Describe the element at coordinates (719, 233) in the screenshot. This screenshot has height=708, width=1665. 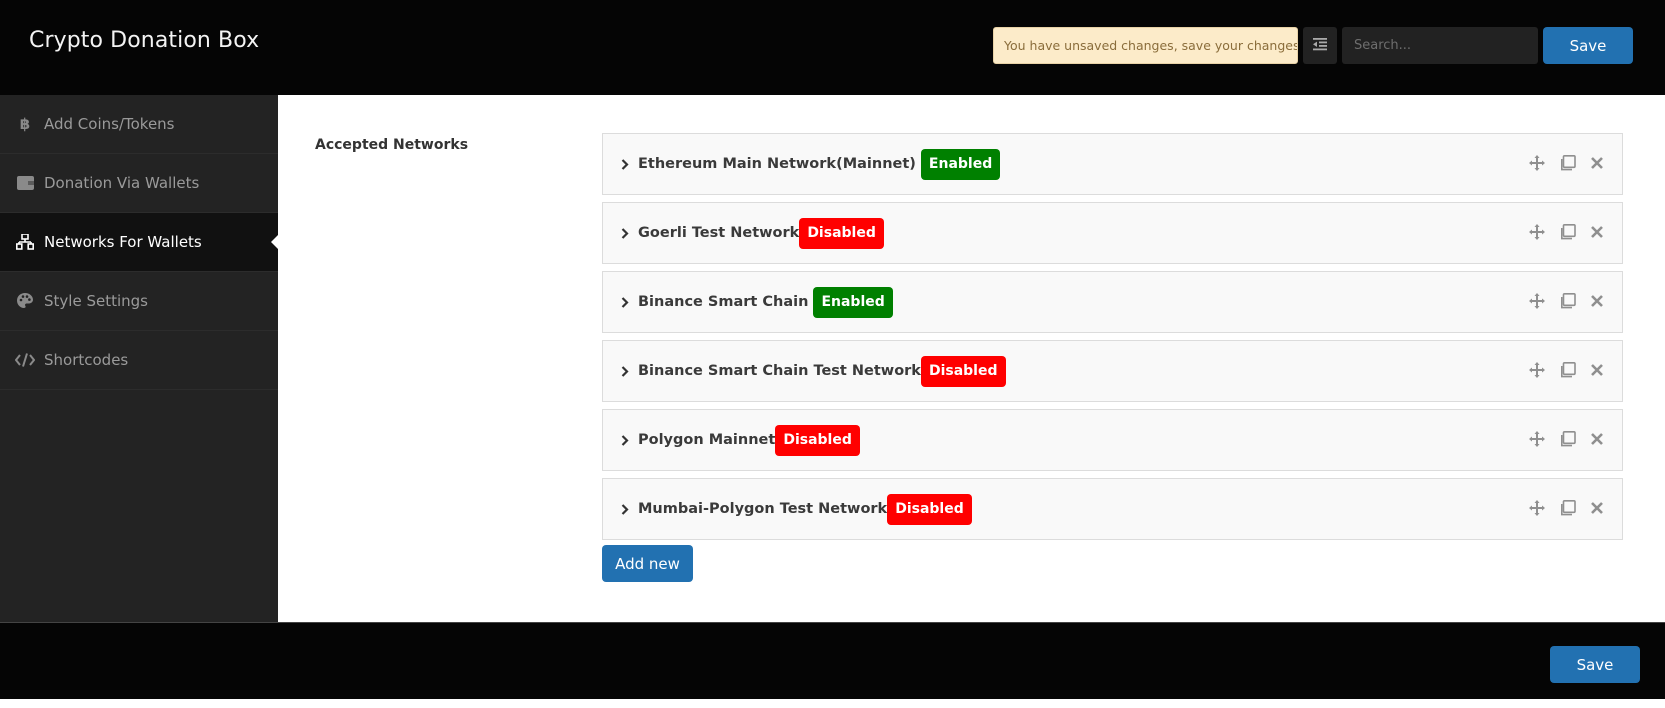
I see `network-name: Goerli Test Network` at that location.